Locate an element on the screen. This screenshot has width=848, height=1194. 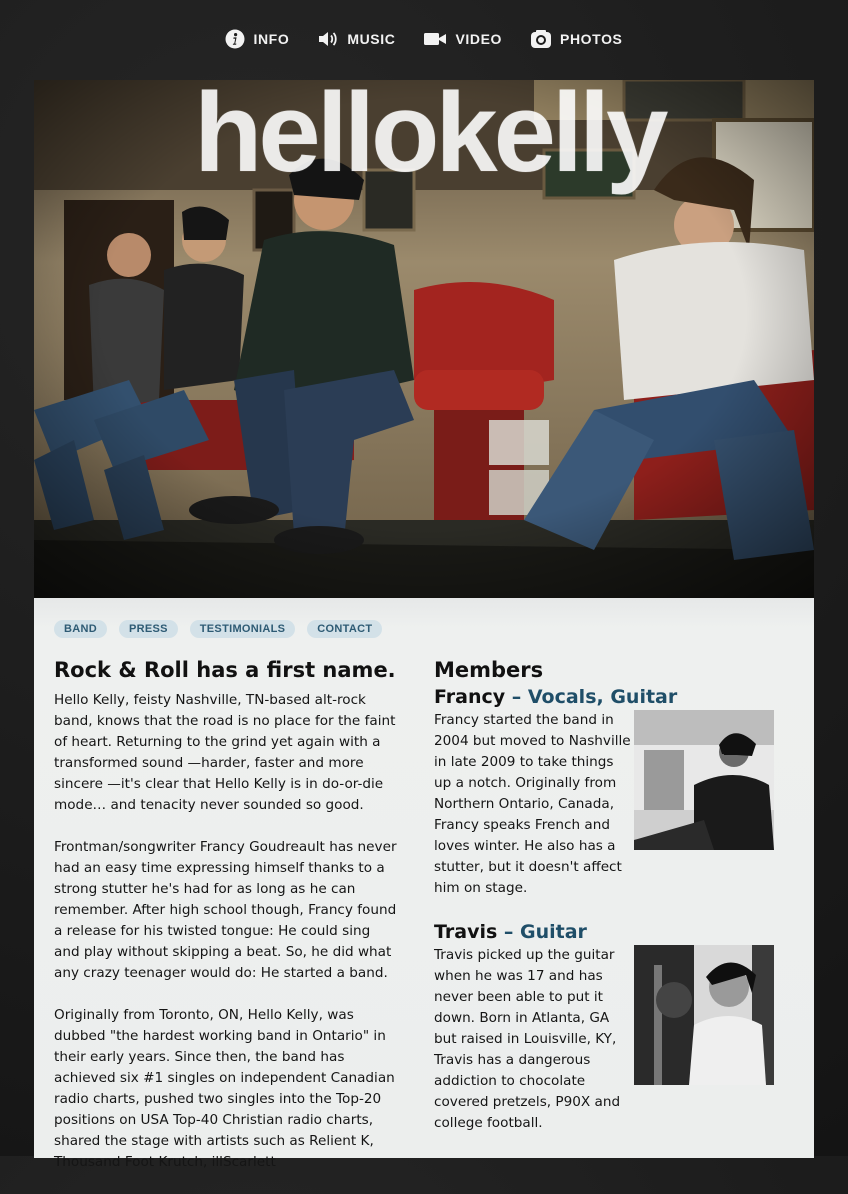
section-tabs: BAND PRESS TESTIMONIALS CONTACT is located at coordinates (218, 629).